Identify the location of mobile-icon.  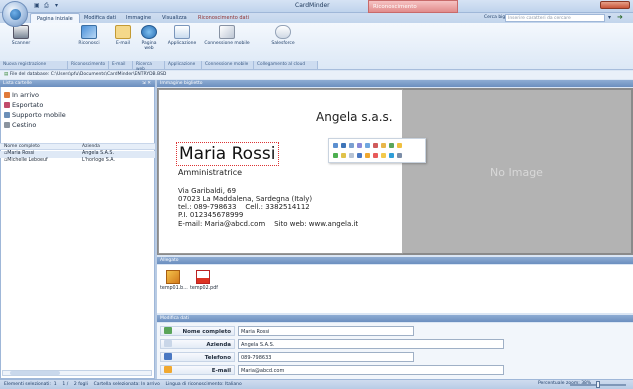
(7, 115).